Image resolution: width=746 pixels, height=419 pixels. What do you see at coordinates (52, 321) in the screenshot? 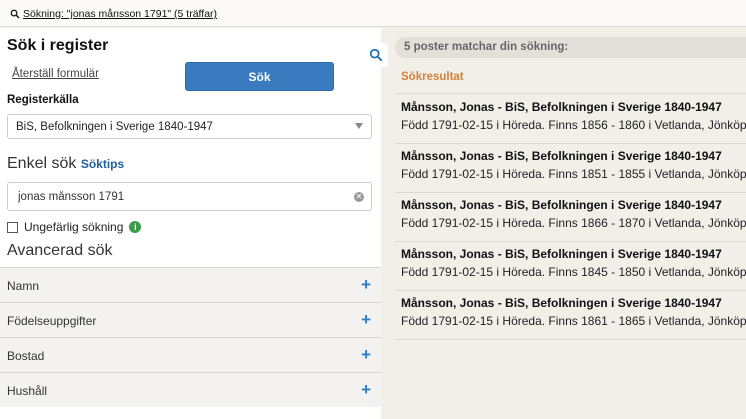
I see `section-label: Födelseuppgifter` at bounding box center [52, 321].